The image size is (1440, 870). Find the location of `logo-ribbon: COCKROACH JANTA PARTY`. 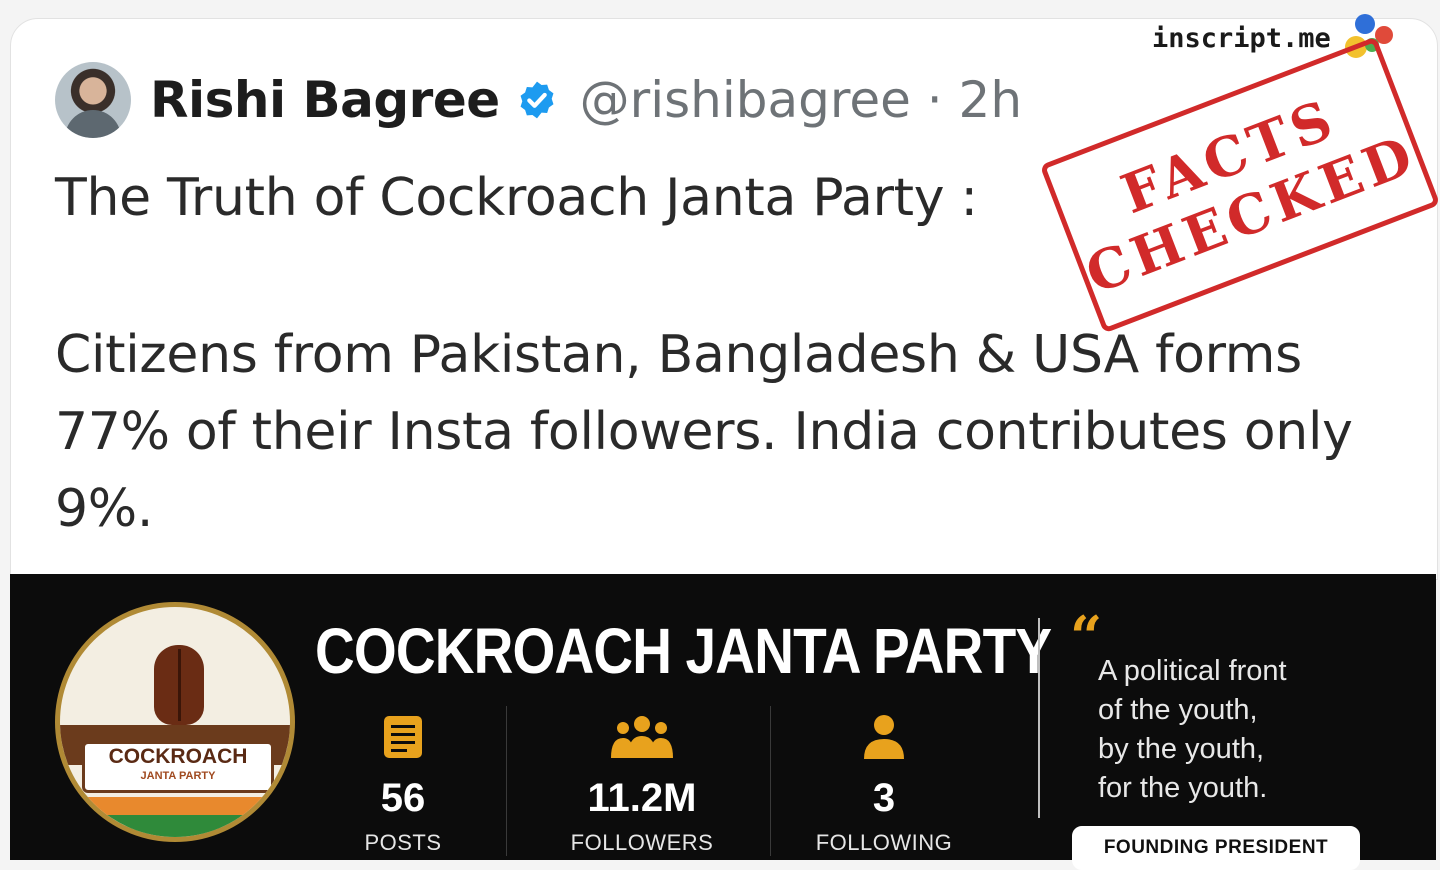

logo-ribbon: COCKROACH JANTA PARTY is located at coordinates (178, 767).